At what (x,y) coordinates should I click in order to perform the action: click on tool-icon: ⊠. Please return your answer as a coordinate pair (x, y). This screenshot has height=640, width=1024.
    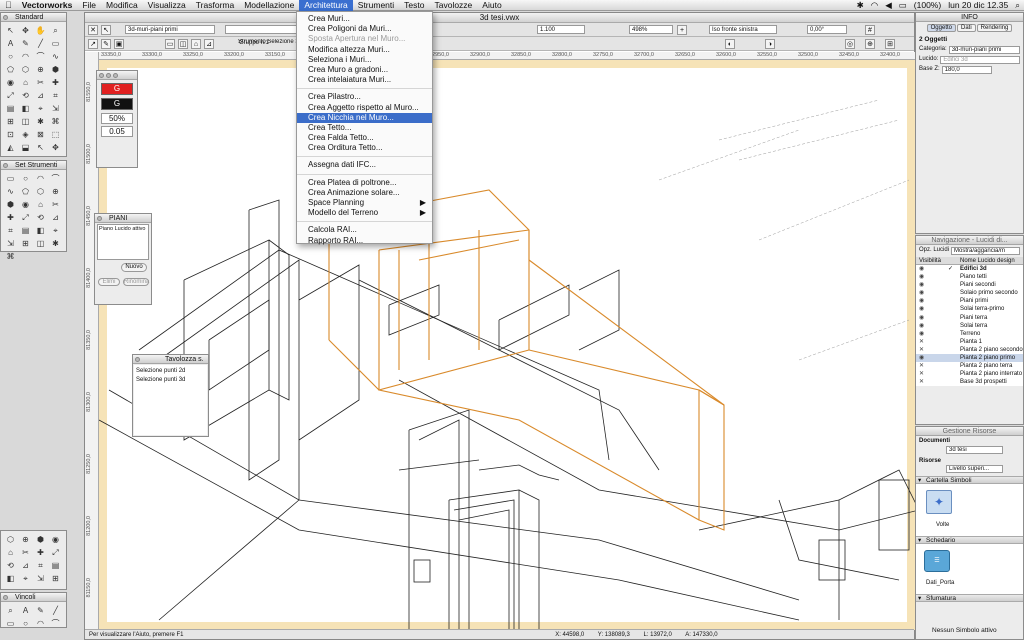
    Looking at the image, I should click on (40, 134).